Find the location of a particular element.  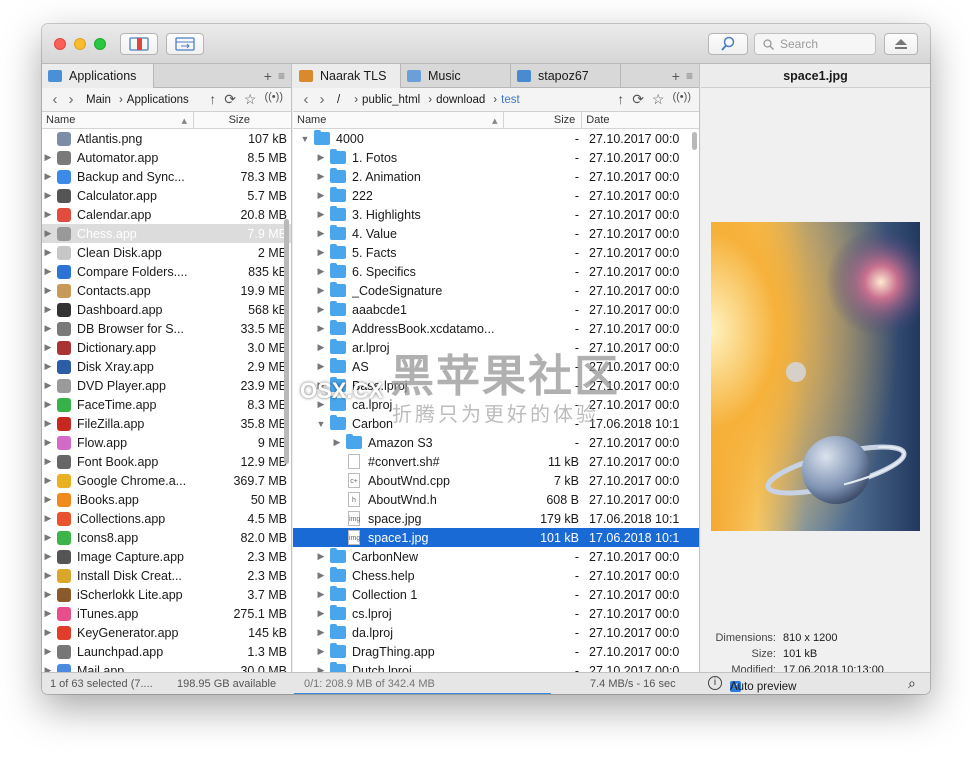

table-row: ▶ ca.lproj -27.10.2017 00:0 is located at coordinates (496, 404).